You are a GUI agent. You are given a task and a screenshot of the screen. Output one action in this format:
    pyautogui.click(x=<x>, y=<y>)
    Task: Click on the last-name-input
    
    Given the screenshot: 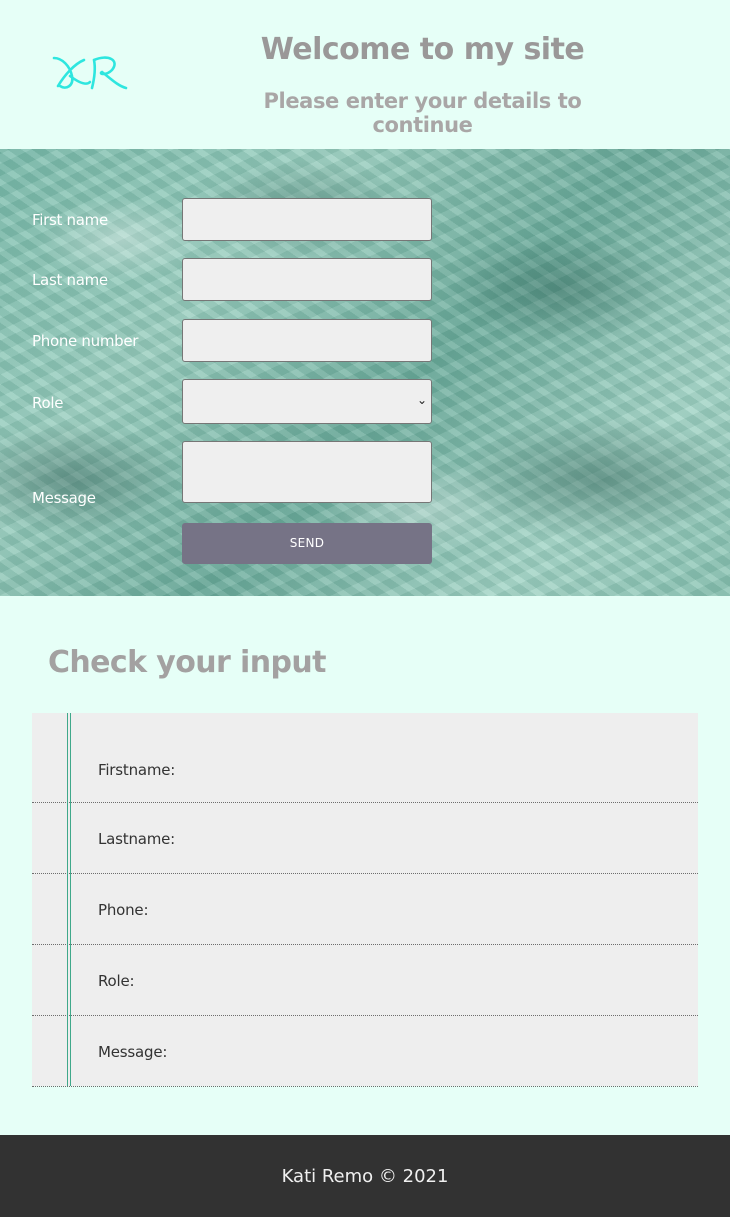 What is the action you would take?
    pyautogui.click(x=307, y=279)
    